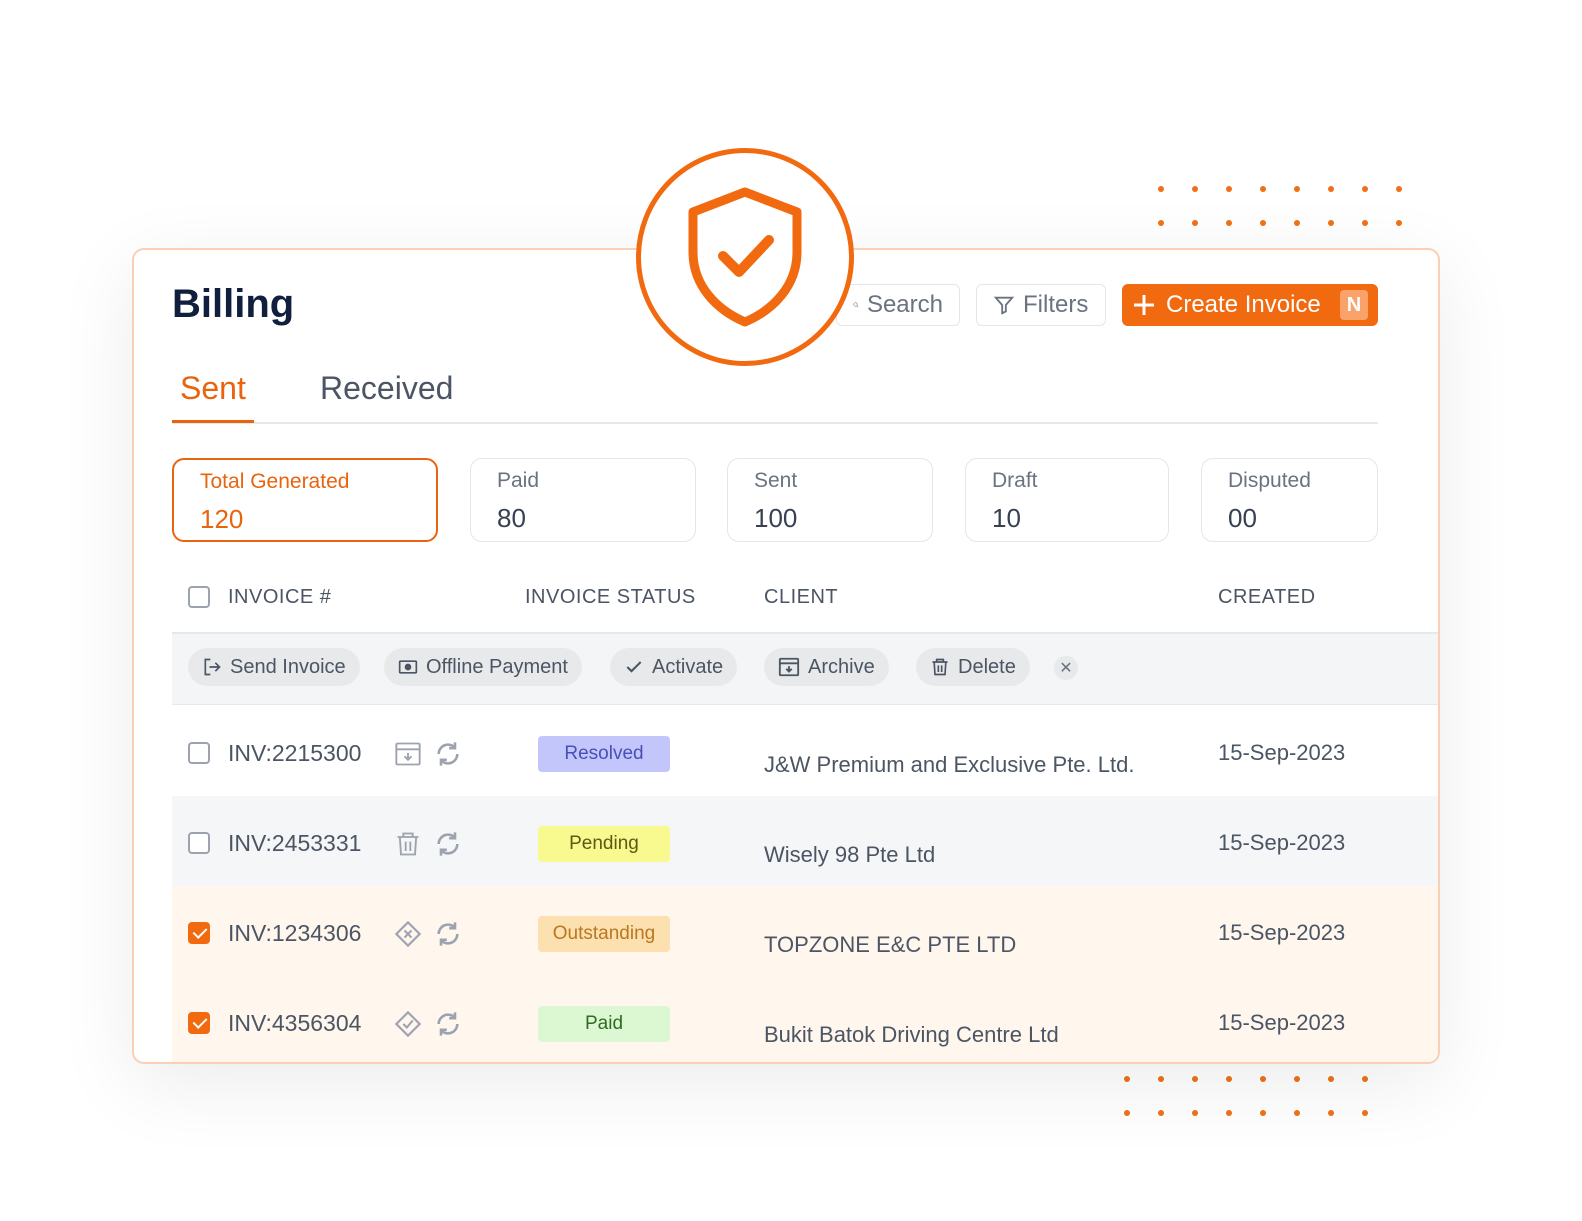  Describe the element at coordinates (1294, 206) in the screenshot. I see `decorative-dots-top` at that location.